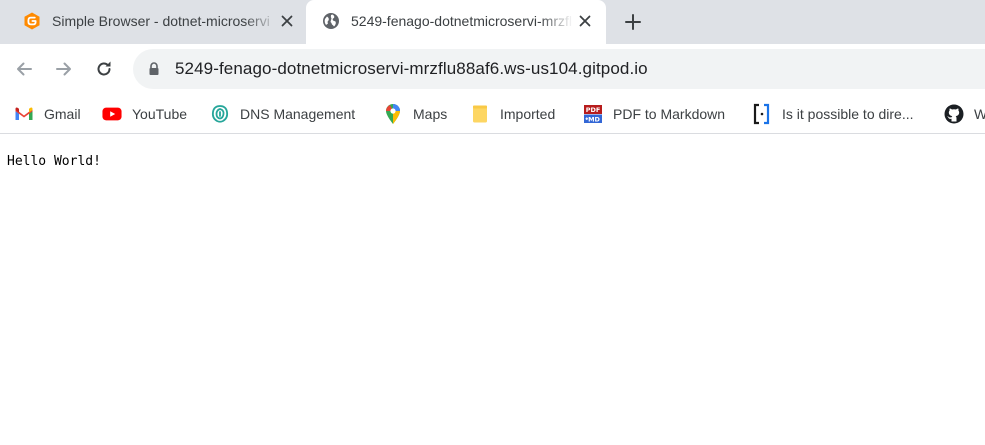 The height and width of the screenshot is (445, 985). I want to click on pdf-md-icon: PDF MD, so click(593, 114).